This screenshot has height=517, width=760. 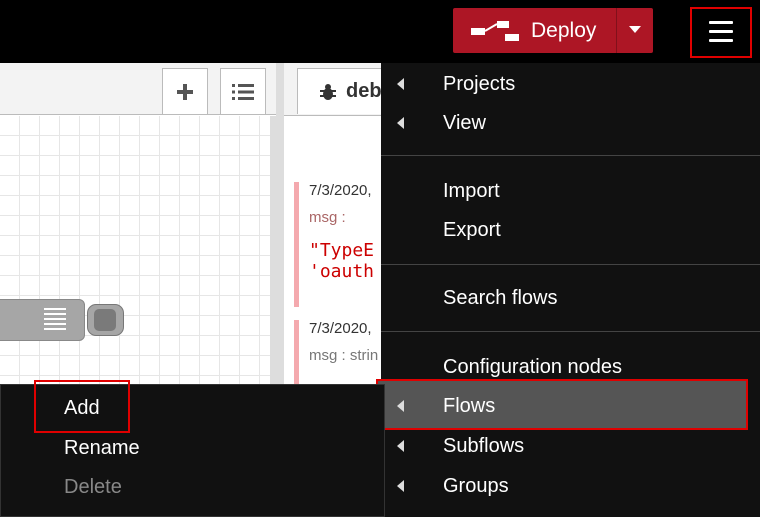 What do you see at coordinates (564, 30) in the screenshot?
I see `deploy-label: Deploy` at bounding box center [564, 30].